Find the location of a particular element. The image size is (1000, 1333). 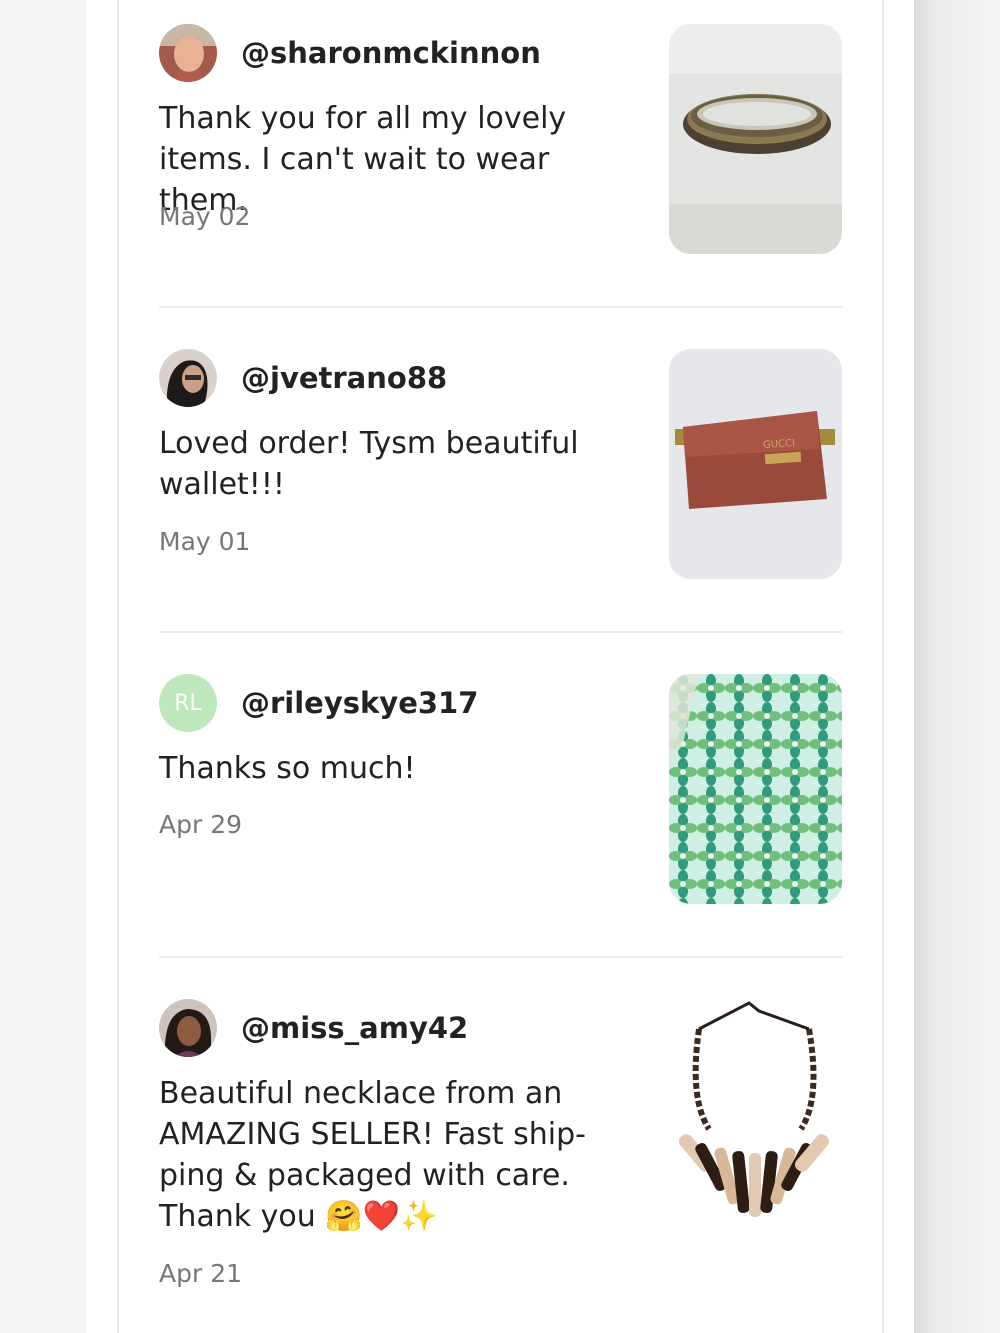

reviewer-username: @miss_amy42 is located at coordinates (354, 1028).